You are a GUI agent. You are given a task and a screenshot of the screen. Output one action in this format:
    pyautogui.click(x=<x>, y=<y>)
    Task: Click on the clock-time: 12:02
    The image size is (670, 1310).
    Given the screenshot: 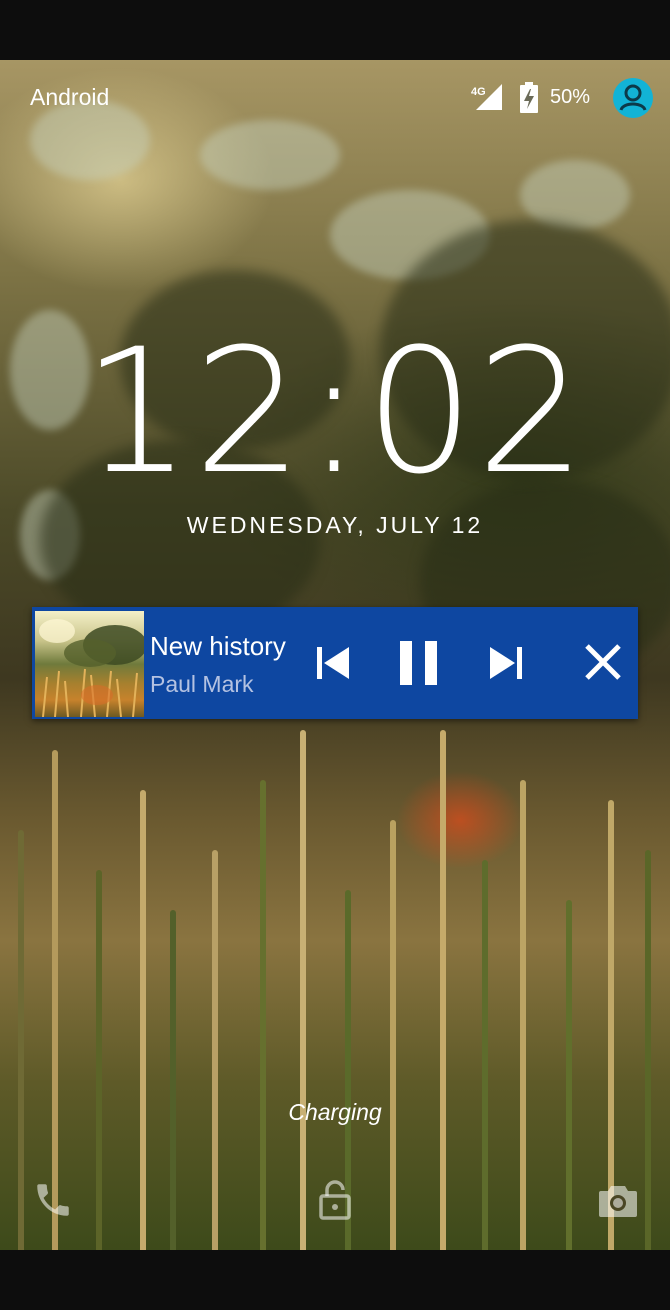 What is the action you would take?
    pyautogui.click(x=335, y=411)
    